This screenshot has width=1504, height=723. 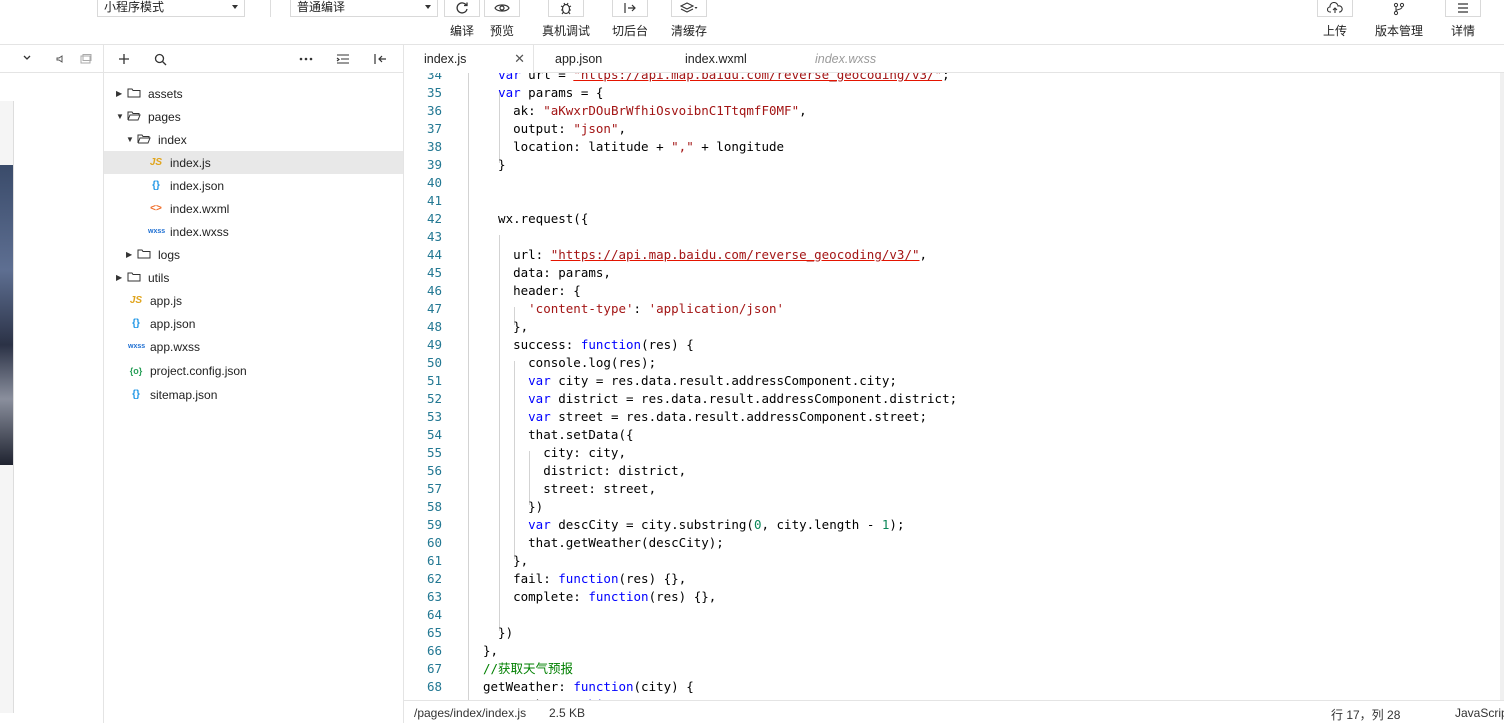 What do you see at coordinates (954, 201) in the screenshot?
I see `code-line: 41` at bounding box center [954, 201].